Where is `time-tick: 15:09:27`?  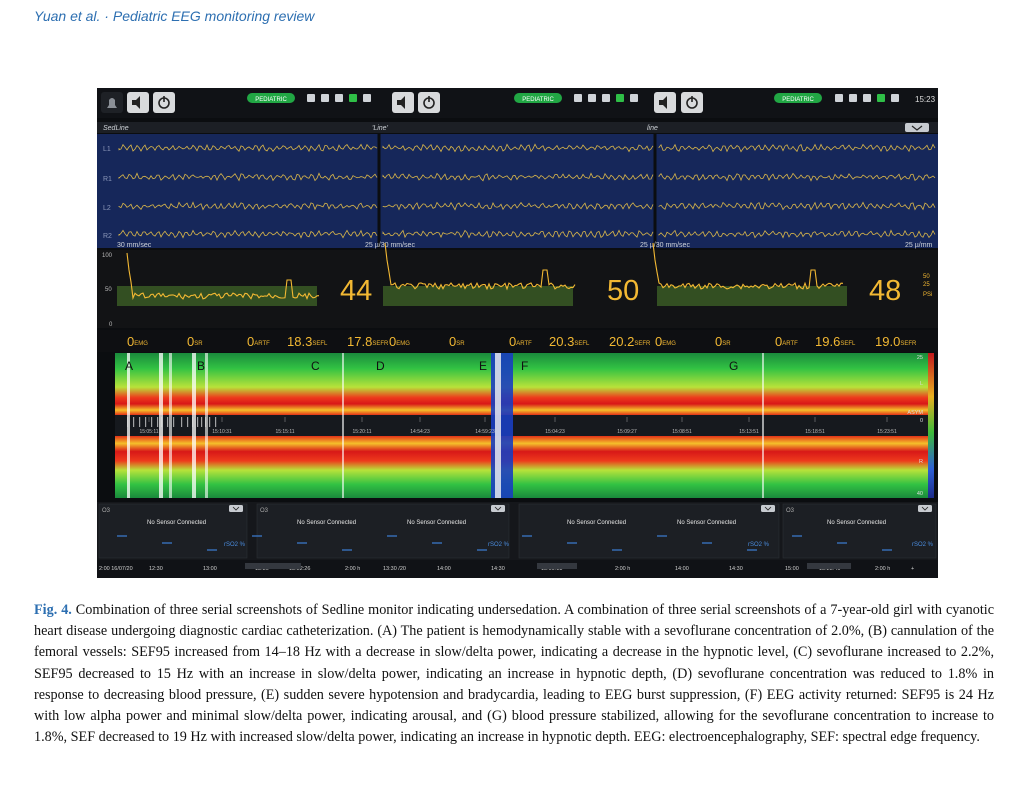 time-tick: 15:09:27 is located at coordinates (627, 432).